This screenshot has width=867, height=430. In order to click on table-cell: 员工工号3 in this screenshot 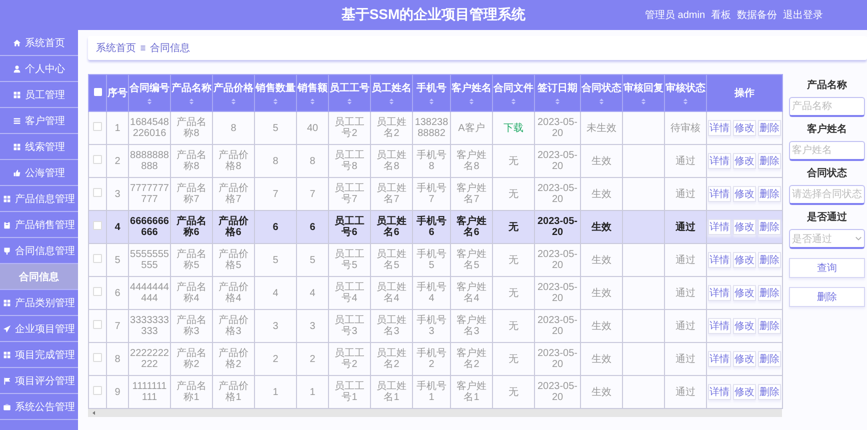, I will do `click(349, 326)`.